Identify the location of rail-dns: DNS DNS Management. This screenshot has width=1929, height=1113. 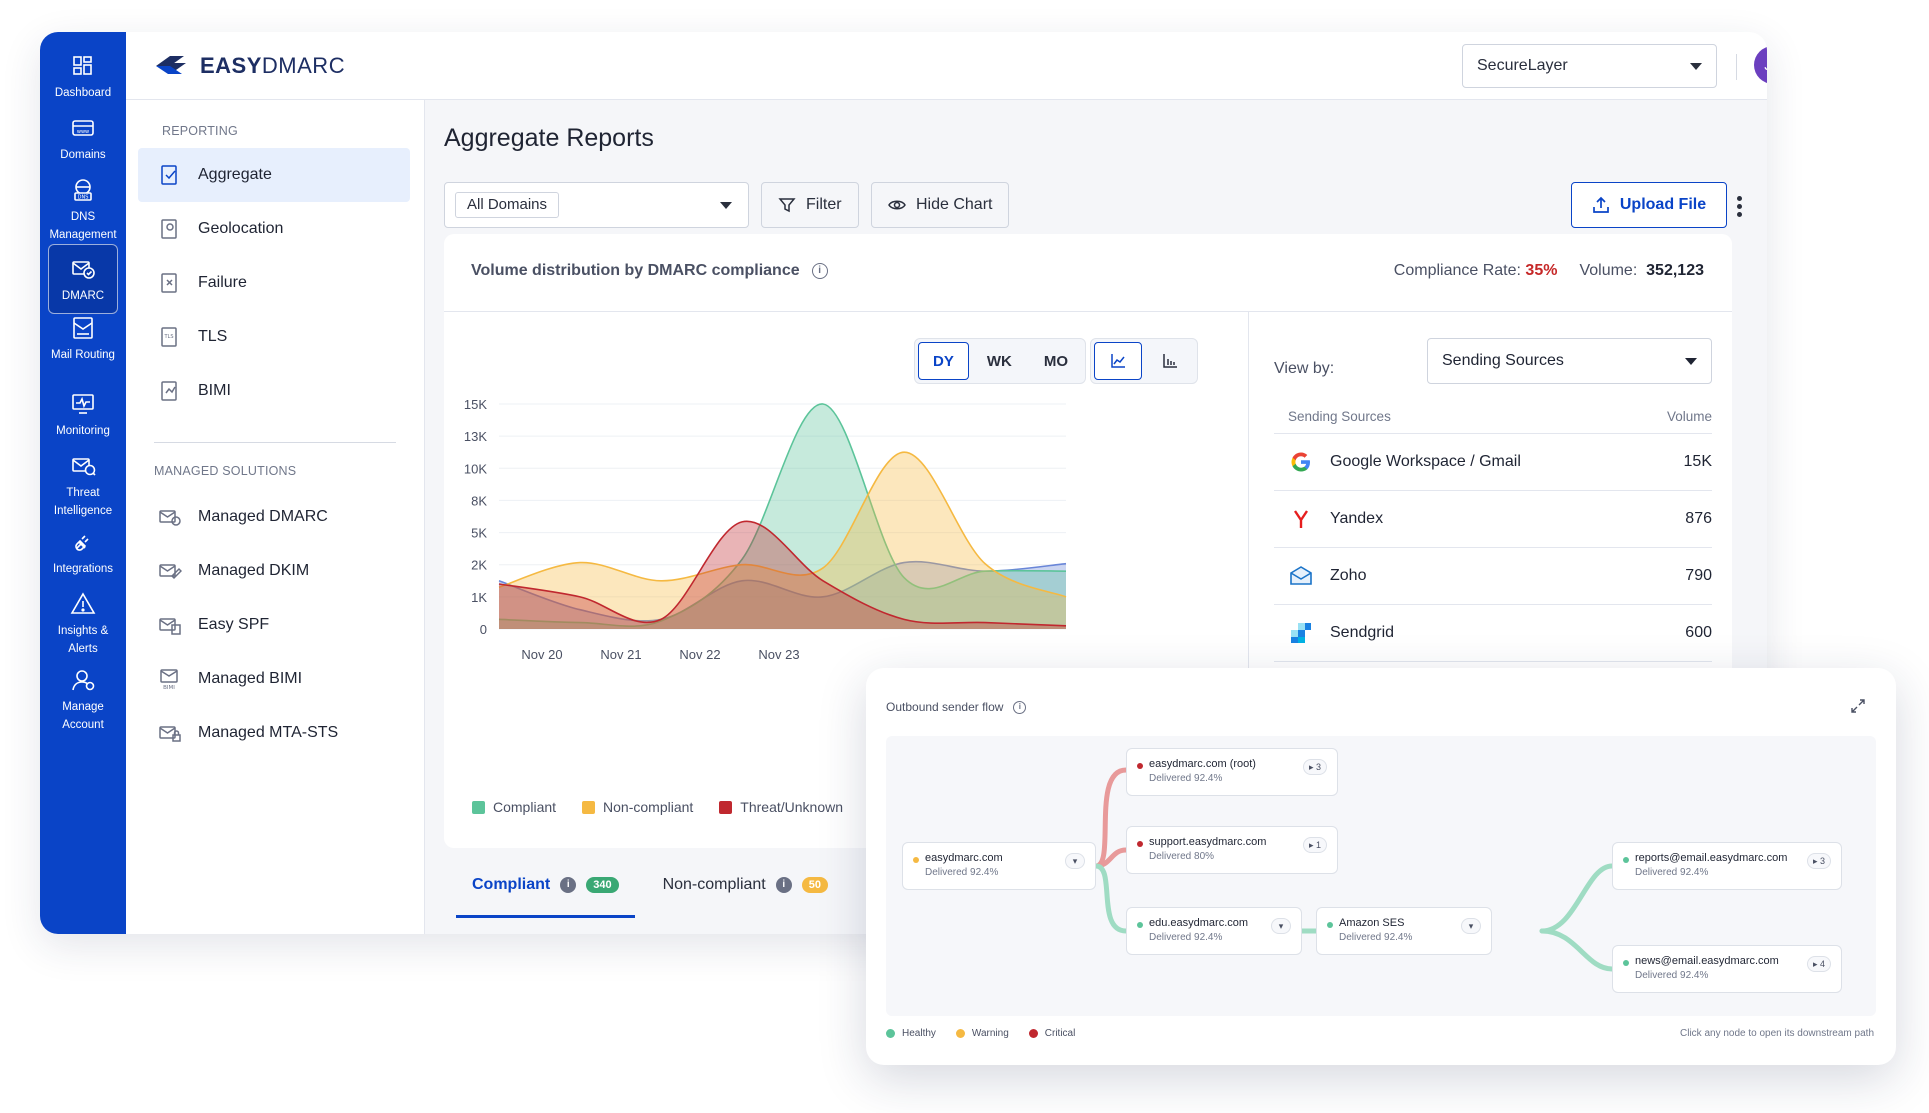
(83, 210).